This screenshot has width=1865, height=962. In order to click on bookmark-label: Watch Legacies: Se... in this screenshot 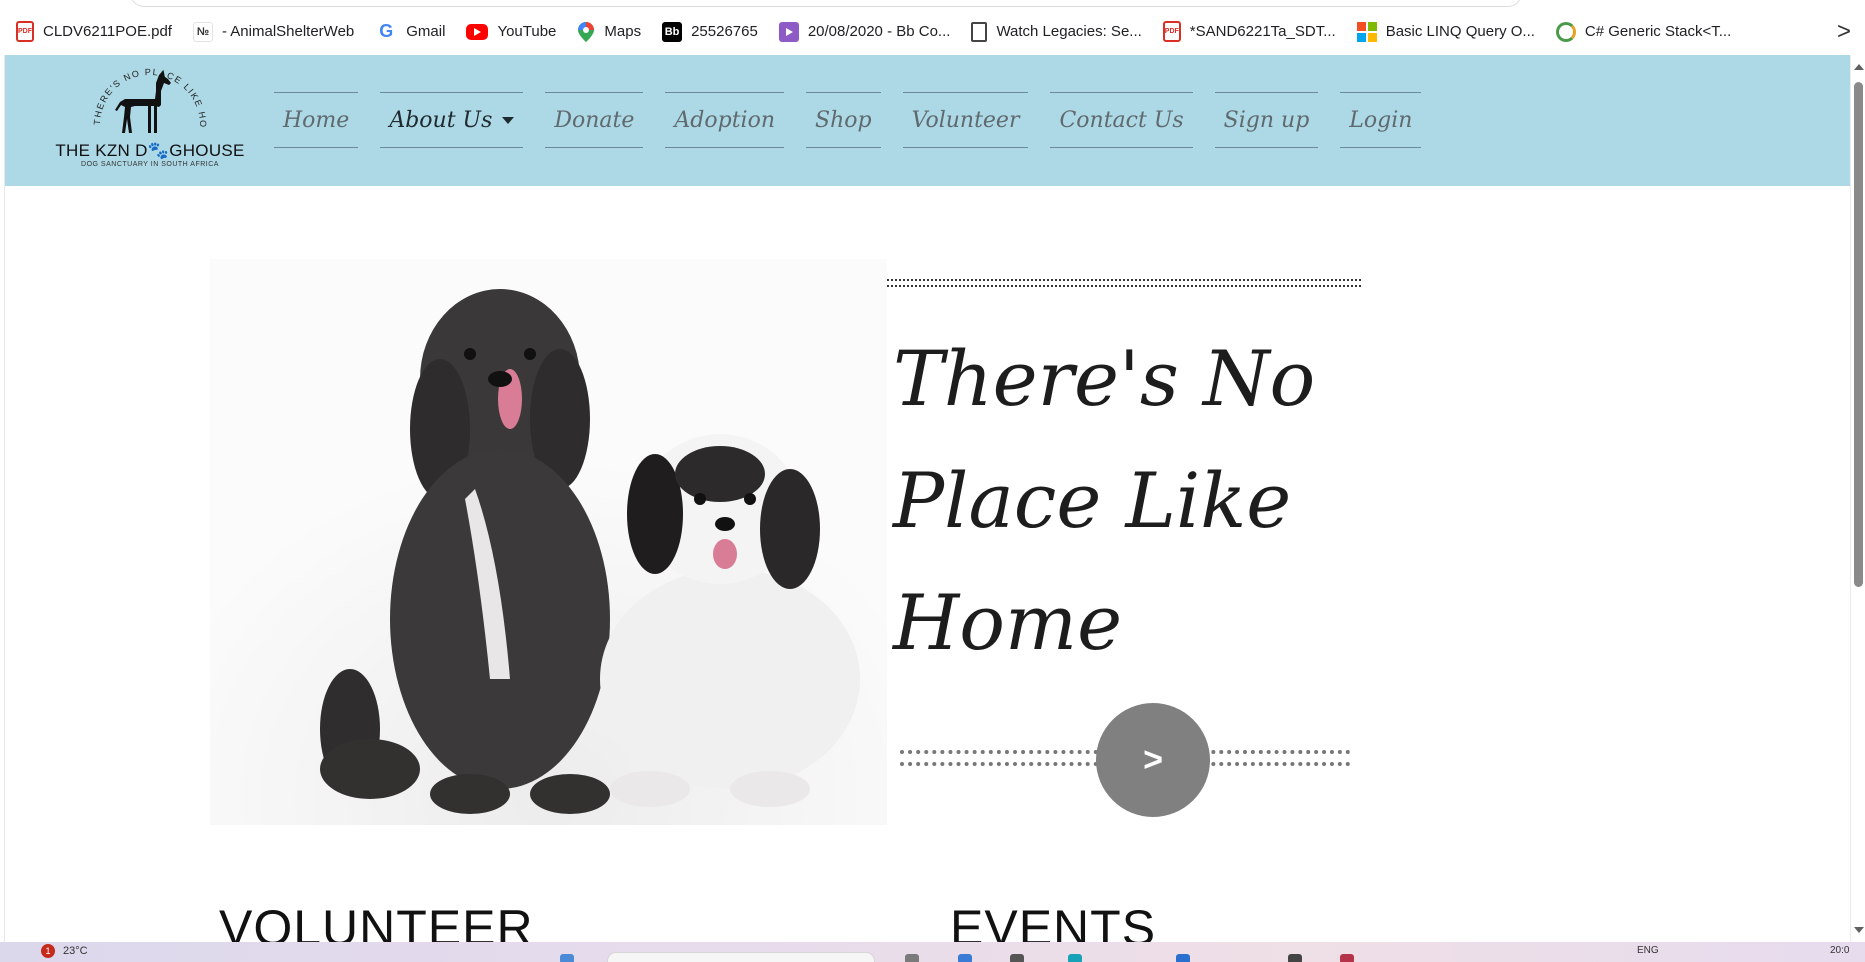, I will do `click(1069, 31)`.